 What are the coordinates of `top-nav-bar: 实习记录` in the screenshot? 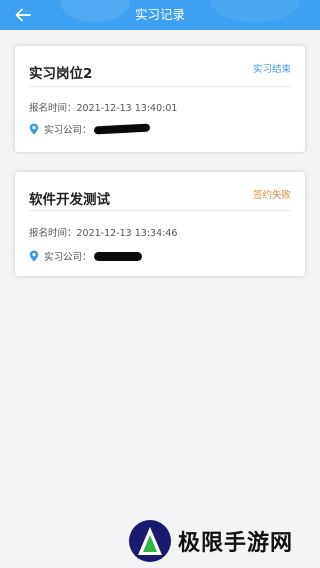 It's located at (160, 15).